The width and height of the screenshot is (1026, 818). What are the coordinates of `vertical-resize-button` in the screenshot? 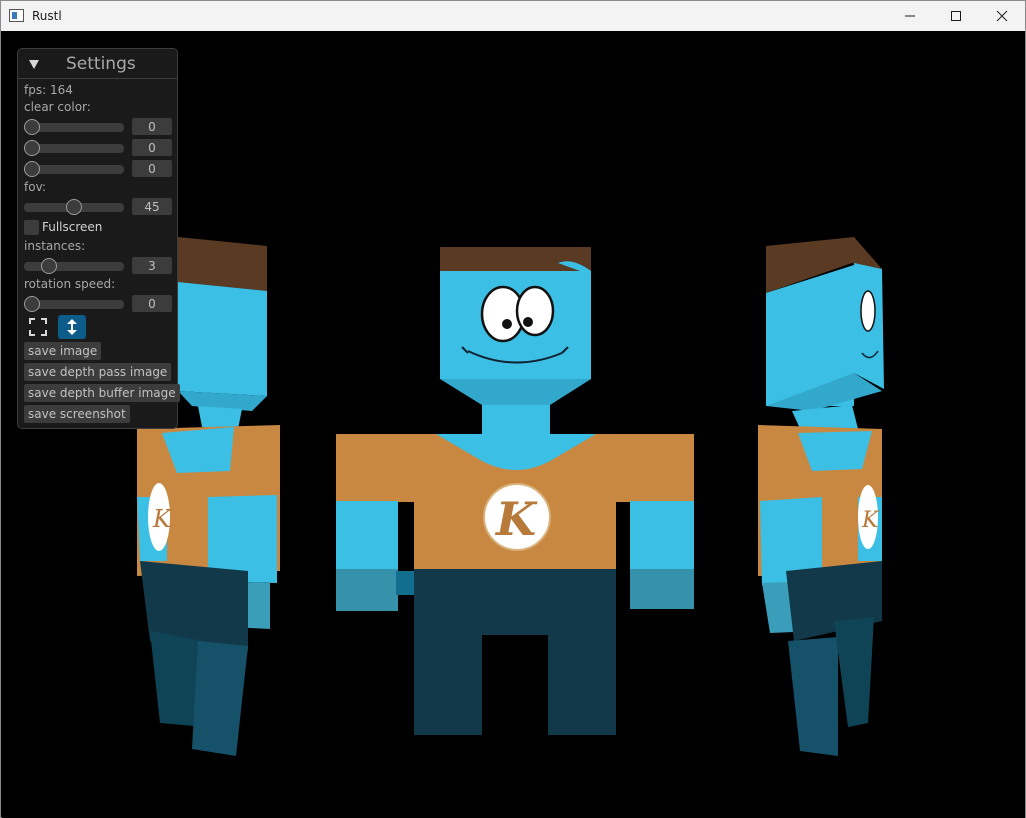 It's located at (72, 327).